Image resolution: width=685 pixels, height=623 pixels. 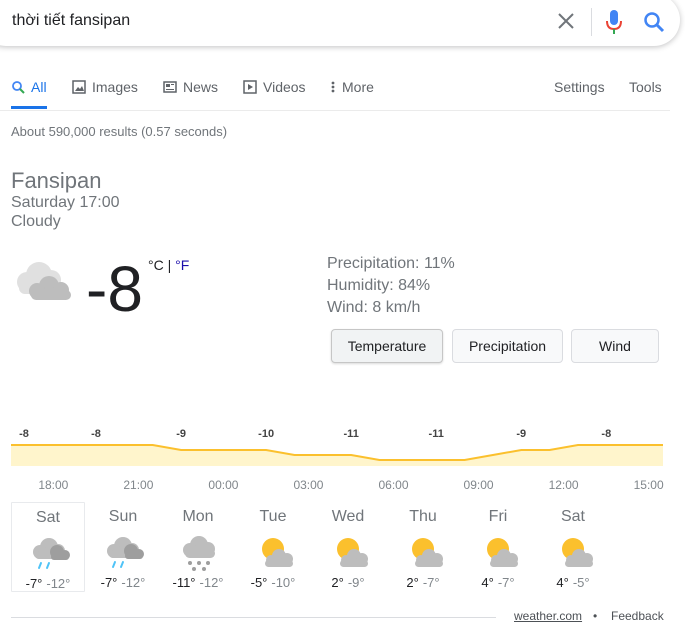 I want to click on humidity-text: Humidity: 84%, so click(x=379, y=285).